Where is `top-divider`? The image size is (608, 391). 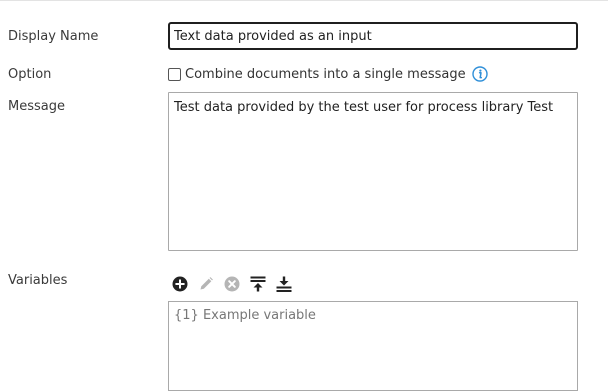
top-divider is located at coordinates (304, 0).